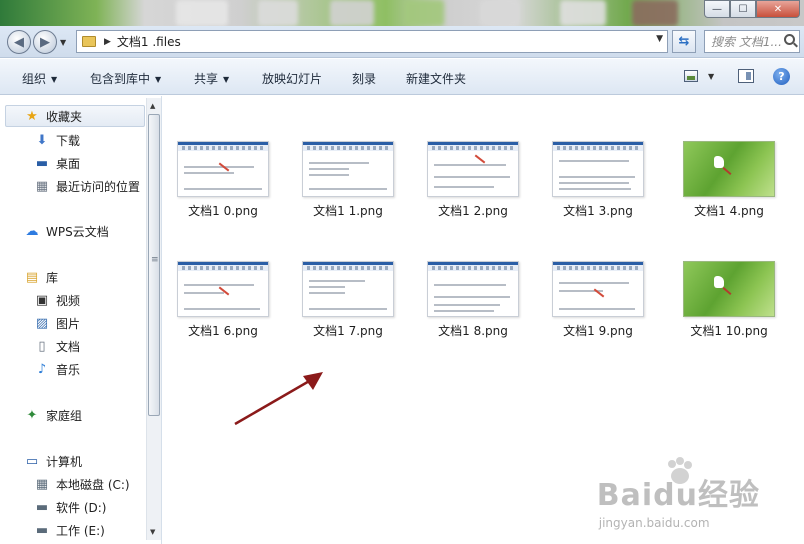 This screenshot has height=544, width=804. Describe the element at coordinates (42, 530) in the screenshot. I see `drive-icon: ▬` at that location.